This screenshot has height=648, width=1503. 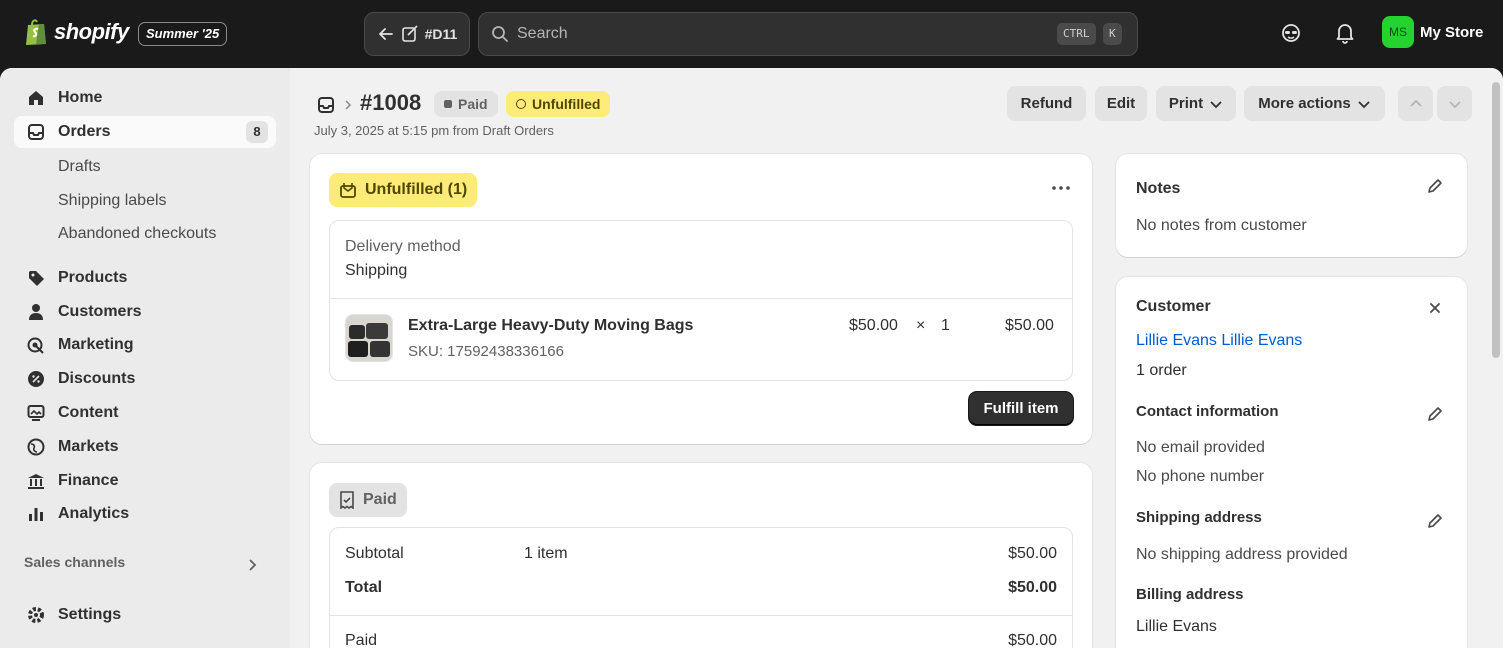 I want to click on billing-name: Lillie Evans, so click(x=1176, y=626).